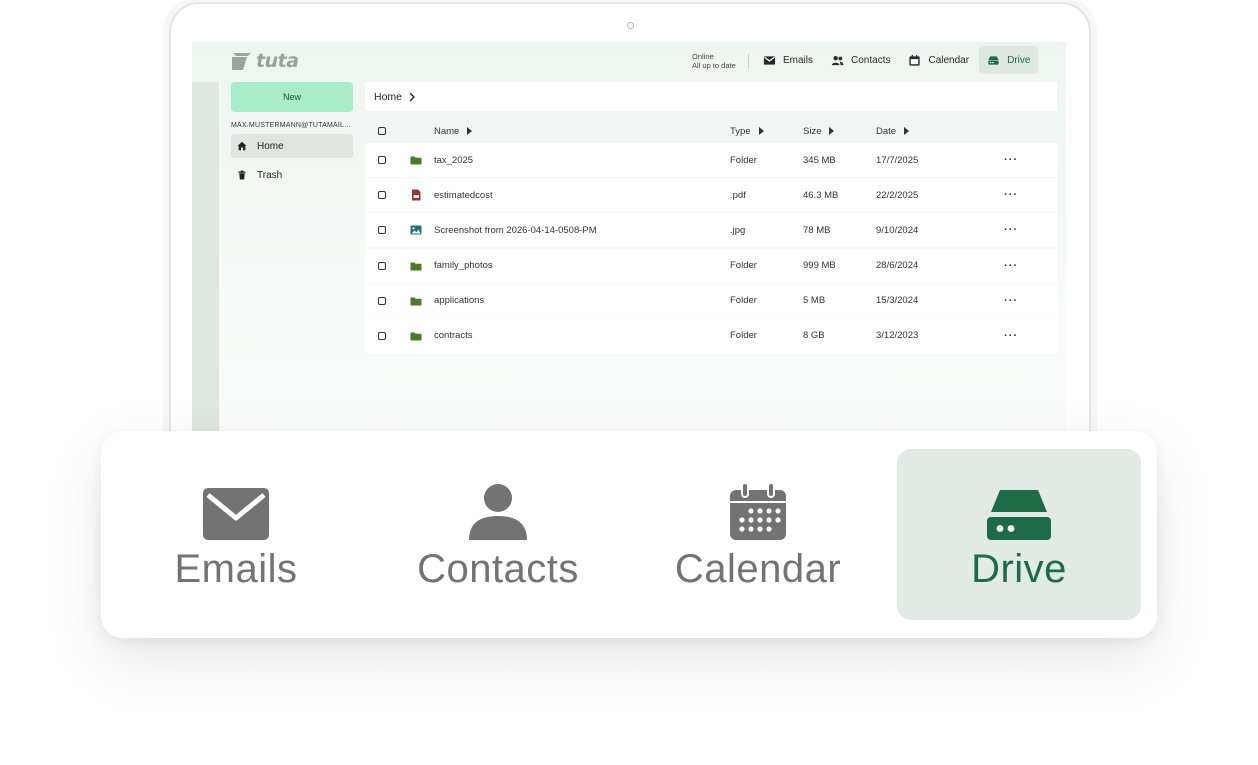 Image resolution: width=1258 pixels, height=765 pixels. I want to click on sidebar-item-home: Home, so click(292, 146).